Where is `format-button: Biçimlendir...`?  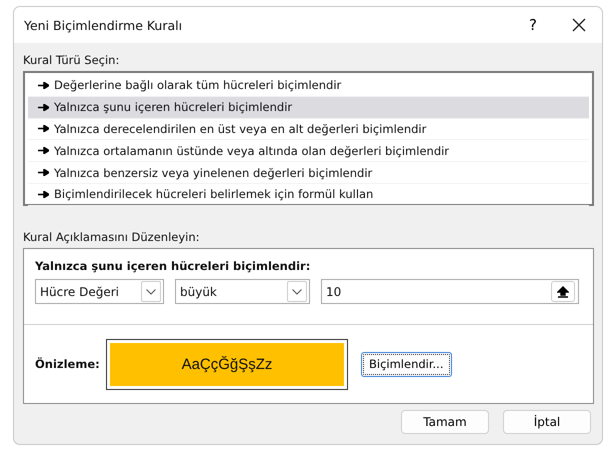
format-button: Biçimlendir... is located at coordinates (406, 364).